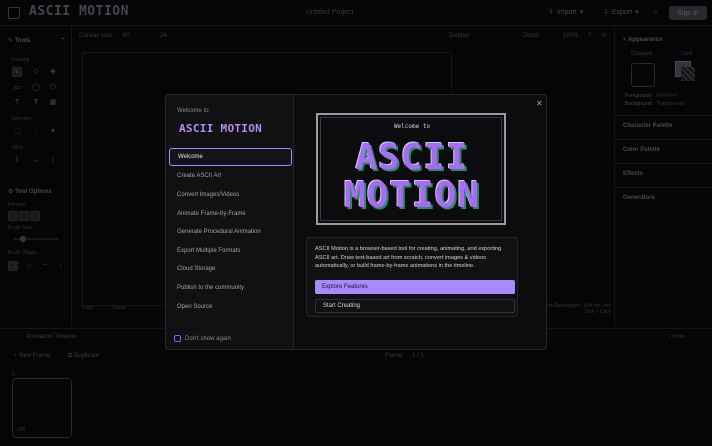 Image resolution: width=712 pixels, height=446 pixels. I want to click on modal-logo: ASCII MOTION, so click(221, 128).